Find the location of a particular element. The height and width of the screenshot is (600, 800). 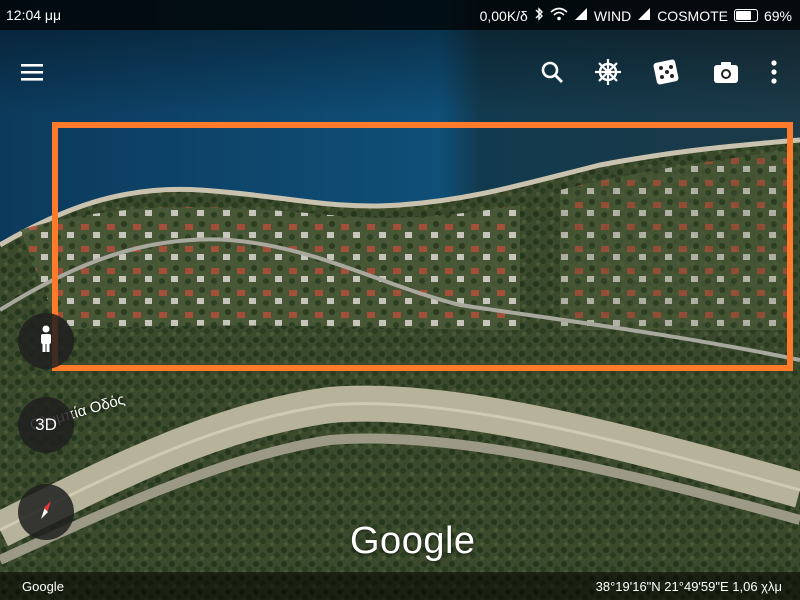

street-view-button is located at coordinates (46, 341).